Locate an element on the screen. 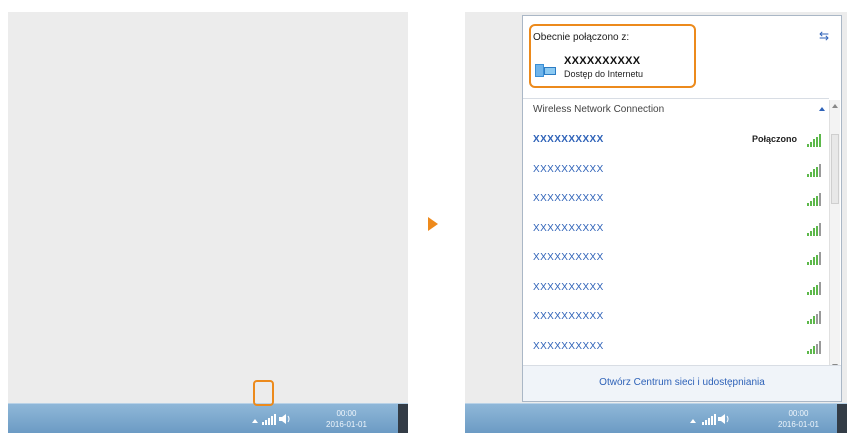 The height and width of the screenshot is (435, 855). current-network-status: Dostęp do Internetu is located at coordinates (604, 74).